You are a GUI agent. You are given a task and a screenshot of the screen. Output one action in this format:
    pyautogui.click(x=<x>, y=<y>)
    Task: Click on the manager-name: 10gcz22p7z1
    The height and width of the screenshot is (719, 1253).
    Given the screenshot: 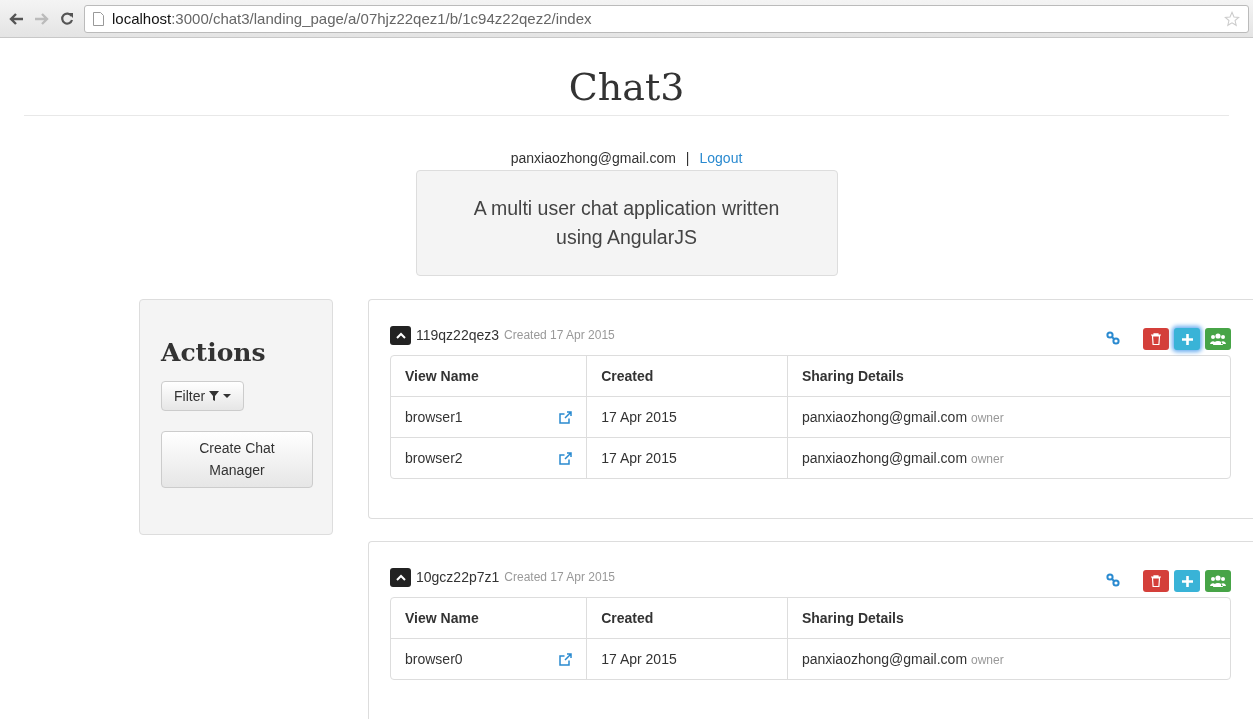 What is the action you would take?
    pyautogui.click(x=458, y=577)
    